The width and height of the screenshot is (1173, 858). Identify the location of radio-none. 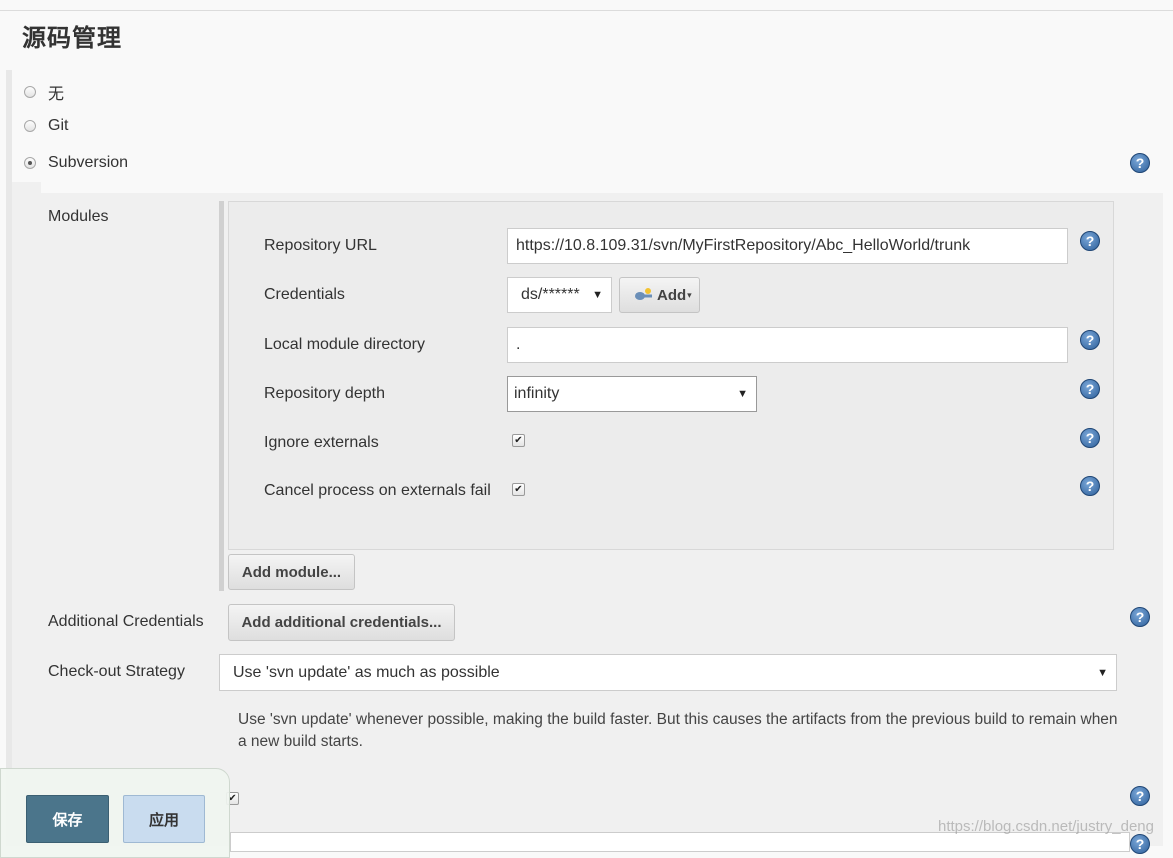
(30, 92).